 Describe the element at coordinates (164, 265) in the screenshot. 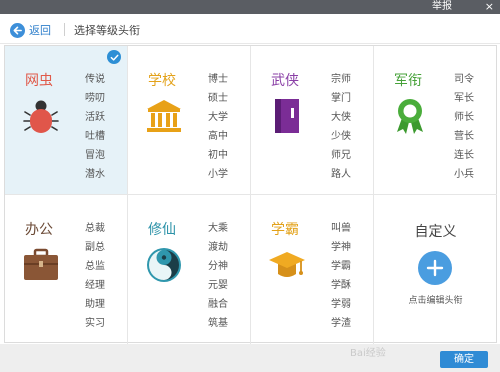

I see `yin-yang-icon` at that location.